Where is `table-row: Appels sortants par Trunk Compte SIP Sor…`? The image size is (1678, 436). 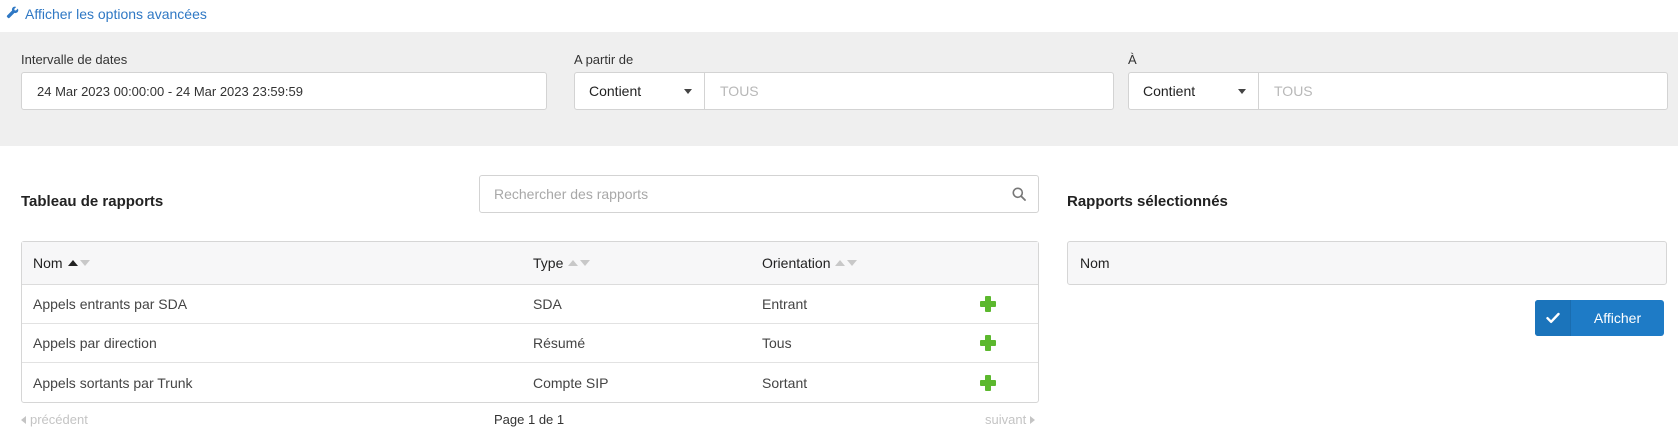
table-row: Appels sortants par Trunk Compte SIP Sor… is located at coordinates (530, 382).